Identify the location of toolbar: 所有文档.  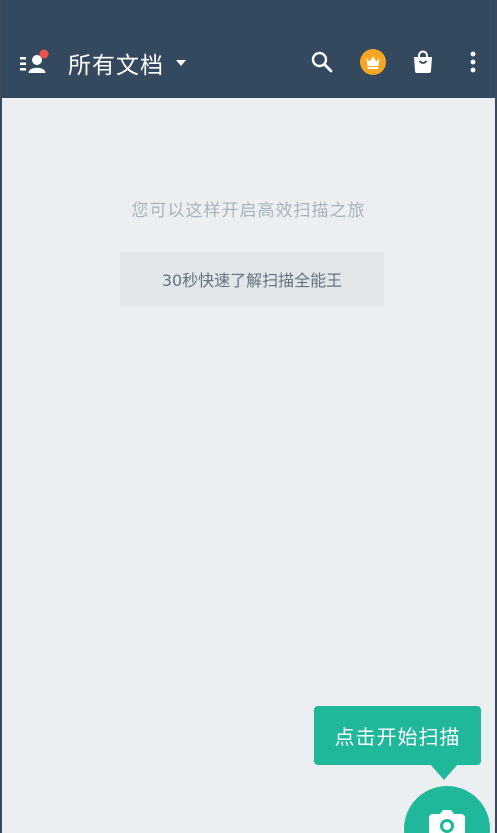
(248, 62).